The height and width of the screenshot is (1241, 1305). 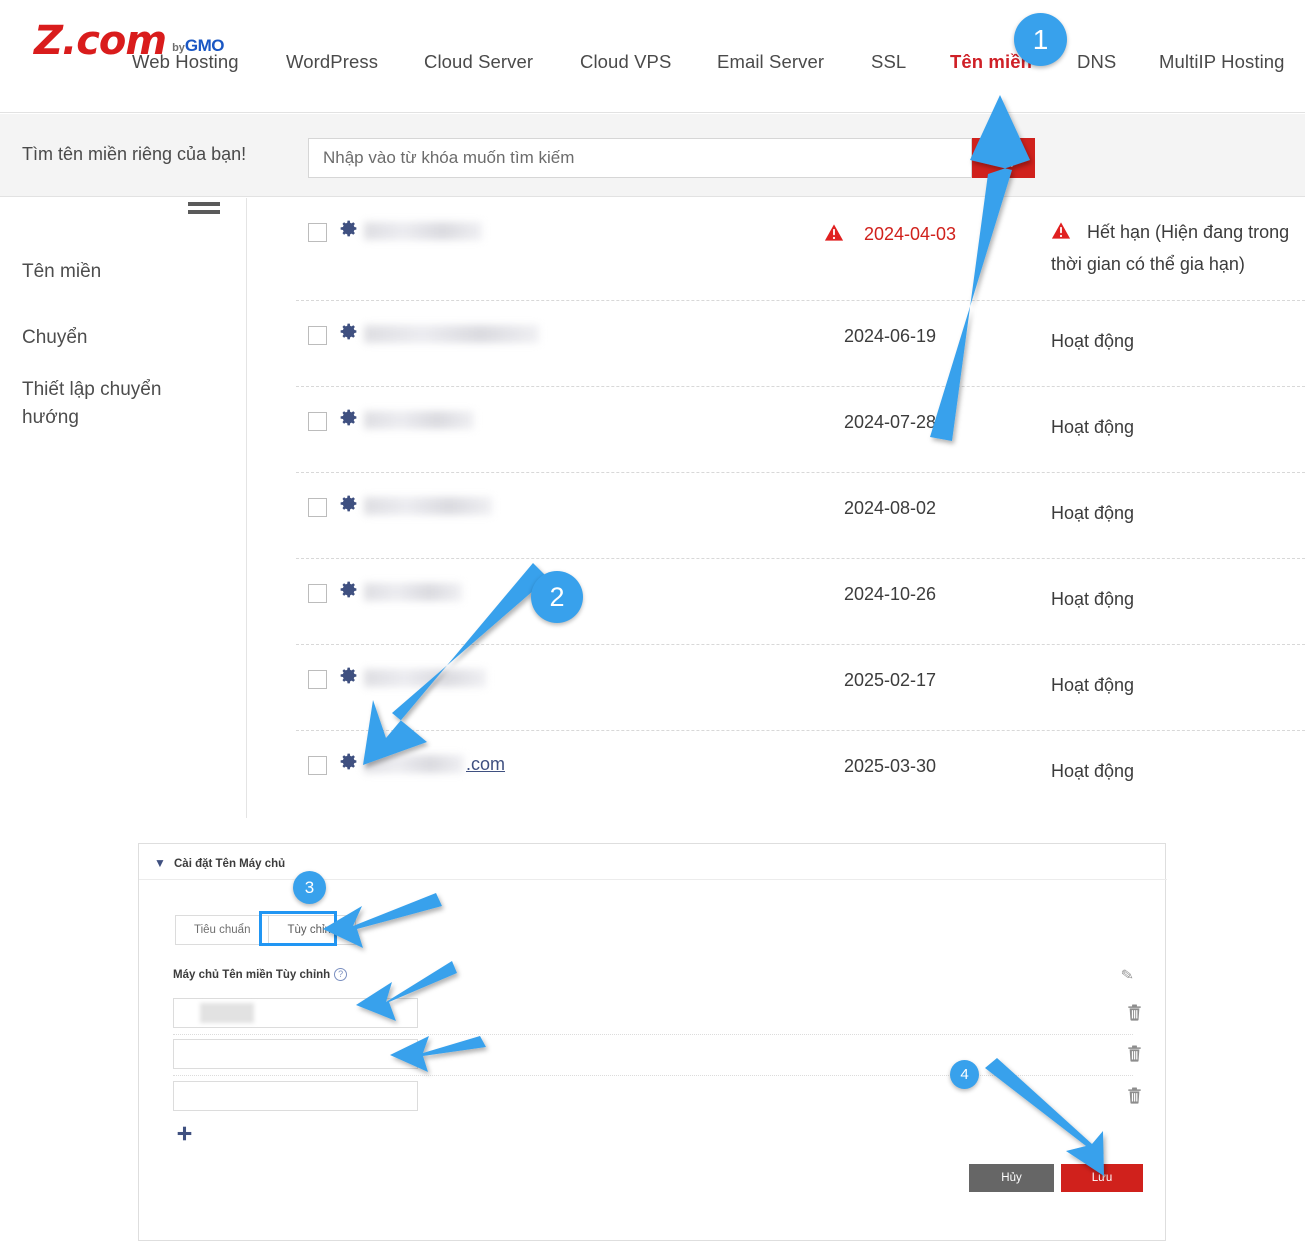 What do you see at coordinates (890, 594) in the screenshot?
I see `expiry-date-cell: 2024-10-26` at bounding box center [890, 594].